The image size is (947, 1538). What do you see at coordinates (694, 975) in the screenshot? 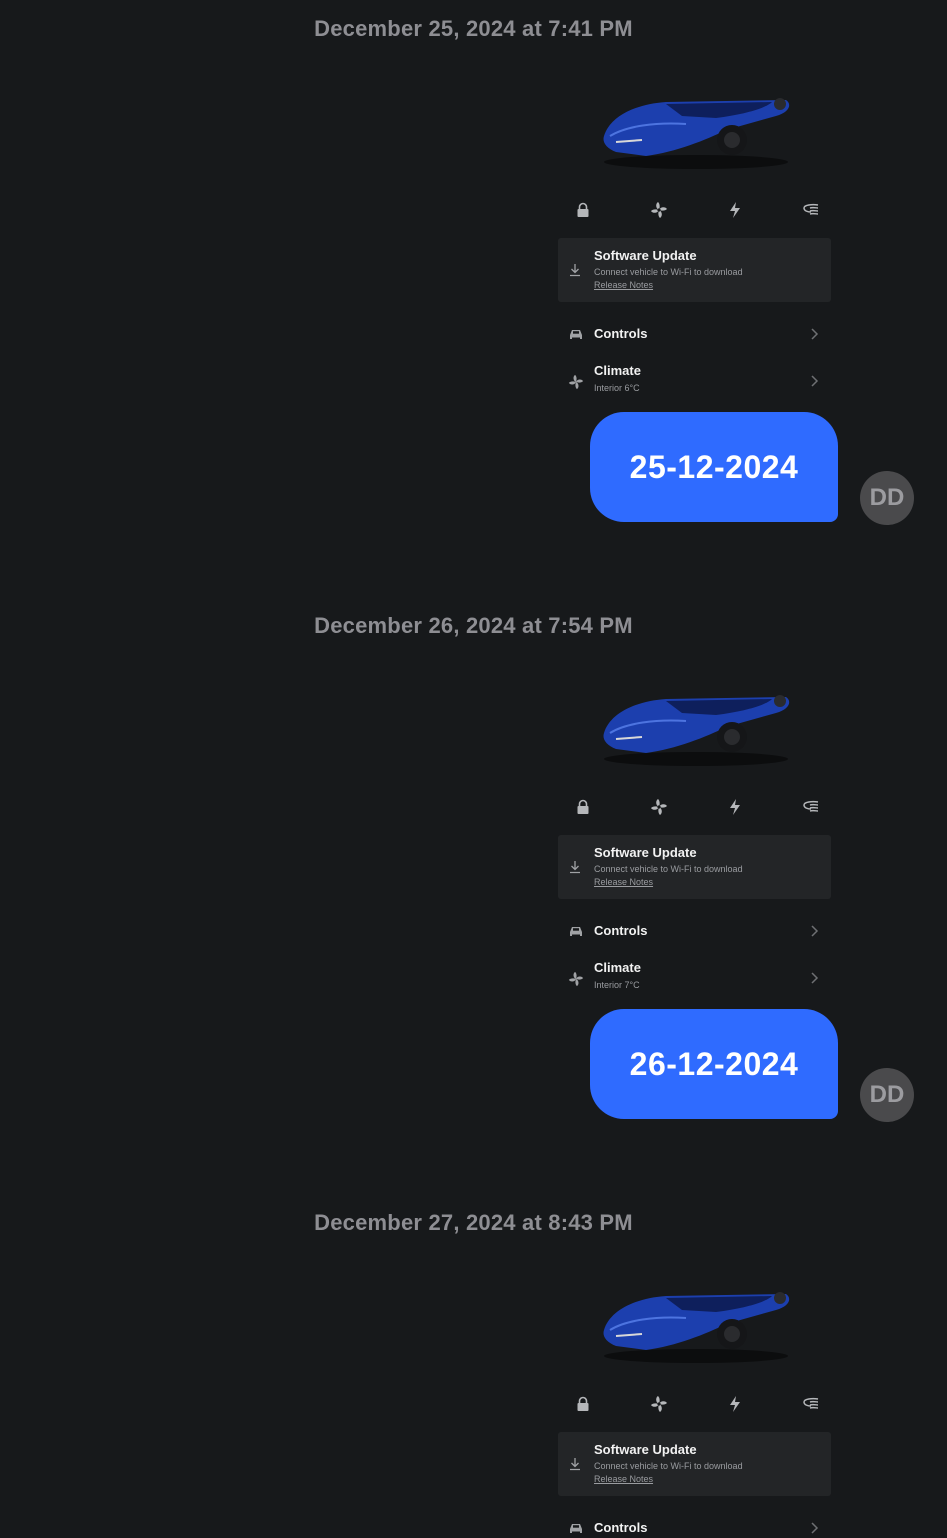
I see `climate-row: Climate Interior 7°C` at bounding box center [694, 975].